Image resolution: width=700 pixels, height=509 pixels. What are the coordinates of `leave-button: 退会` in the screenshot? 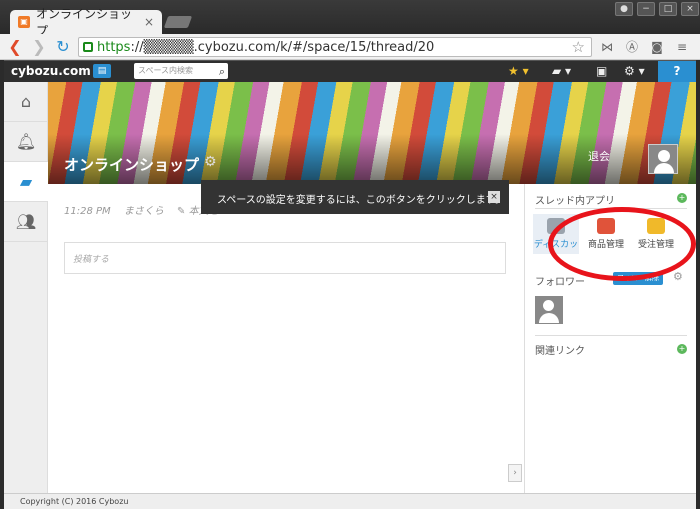 It's located at (599, 156).